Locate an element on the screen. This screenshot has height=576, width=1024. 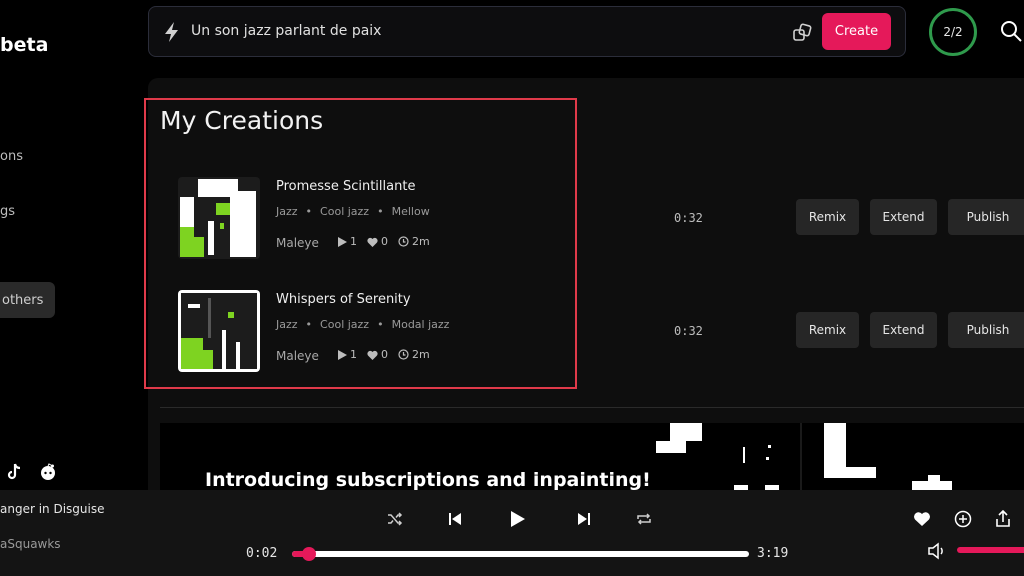
add-icon is located at coordinates (963, 519).